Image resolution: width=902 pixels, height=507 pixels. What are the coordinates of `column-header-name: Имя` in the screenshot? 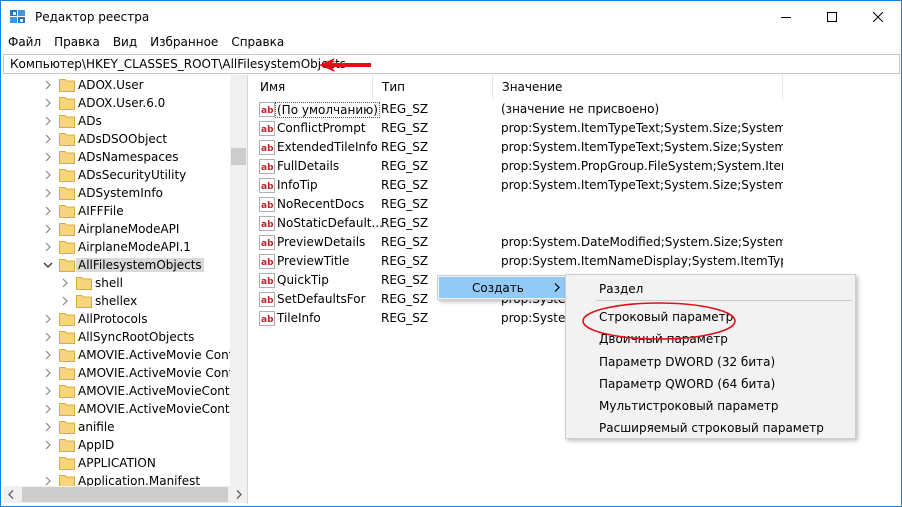 It's located at (312, 87).